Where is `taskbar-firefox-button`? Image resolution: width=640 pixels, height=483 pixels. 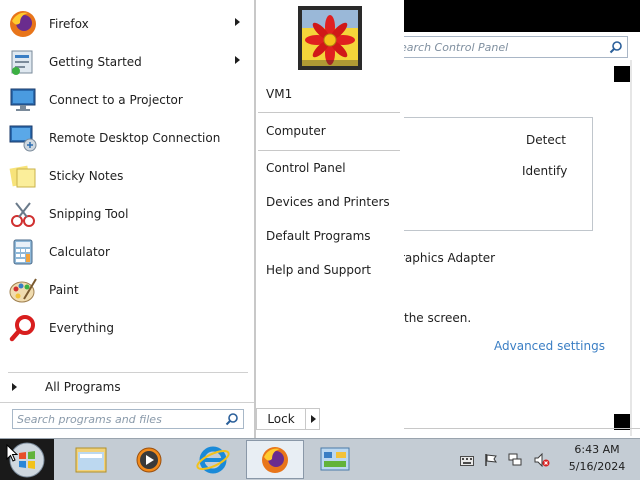 taskbar-firefox-button is located at coordinates (275, 459).